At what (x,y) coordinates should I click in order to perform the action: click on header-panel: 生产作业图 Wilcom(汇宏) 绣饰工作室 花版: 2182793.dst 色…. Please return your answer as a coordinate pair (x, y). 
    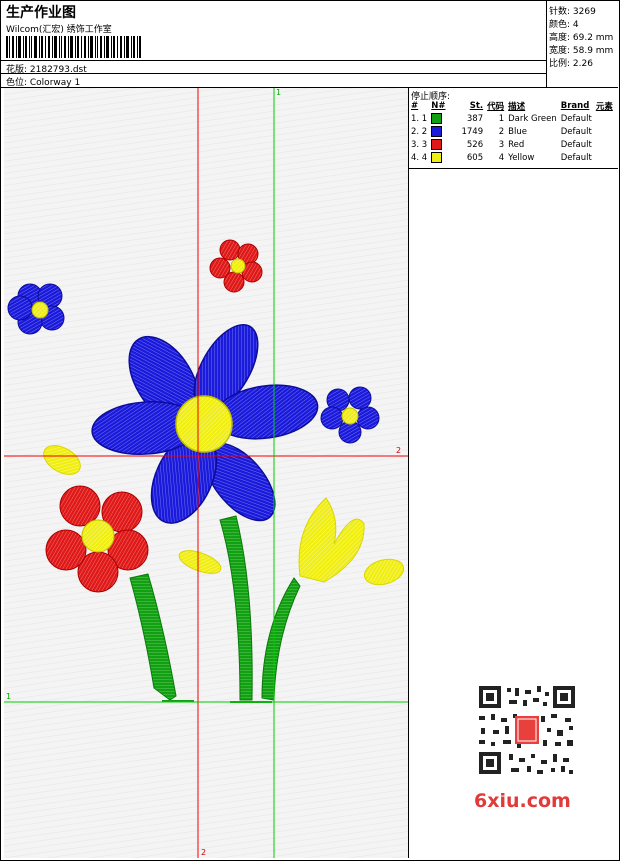
    Looking at the image, I should click on (273, 44).